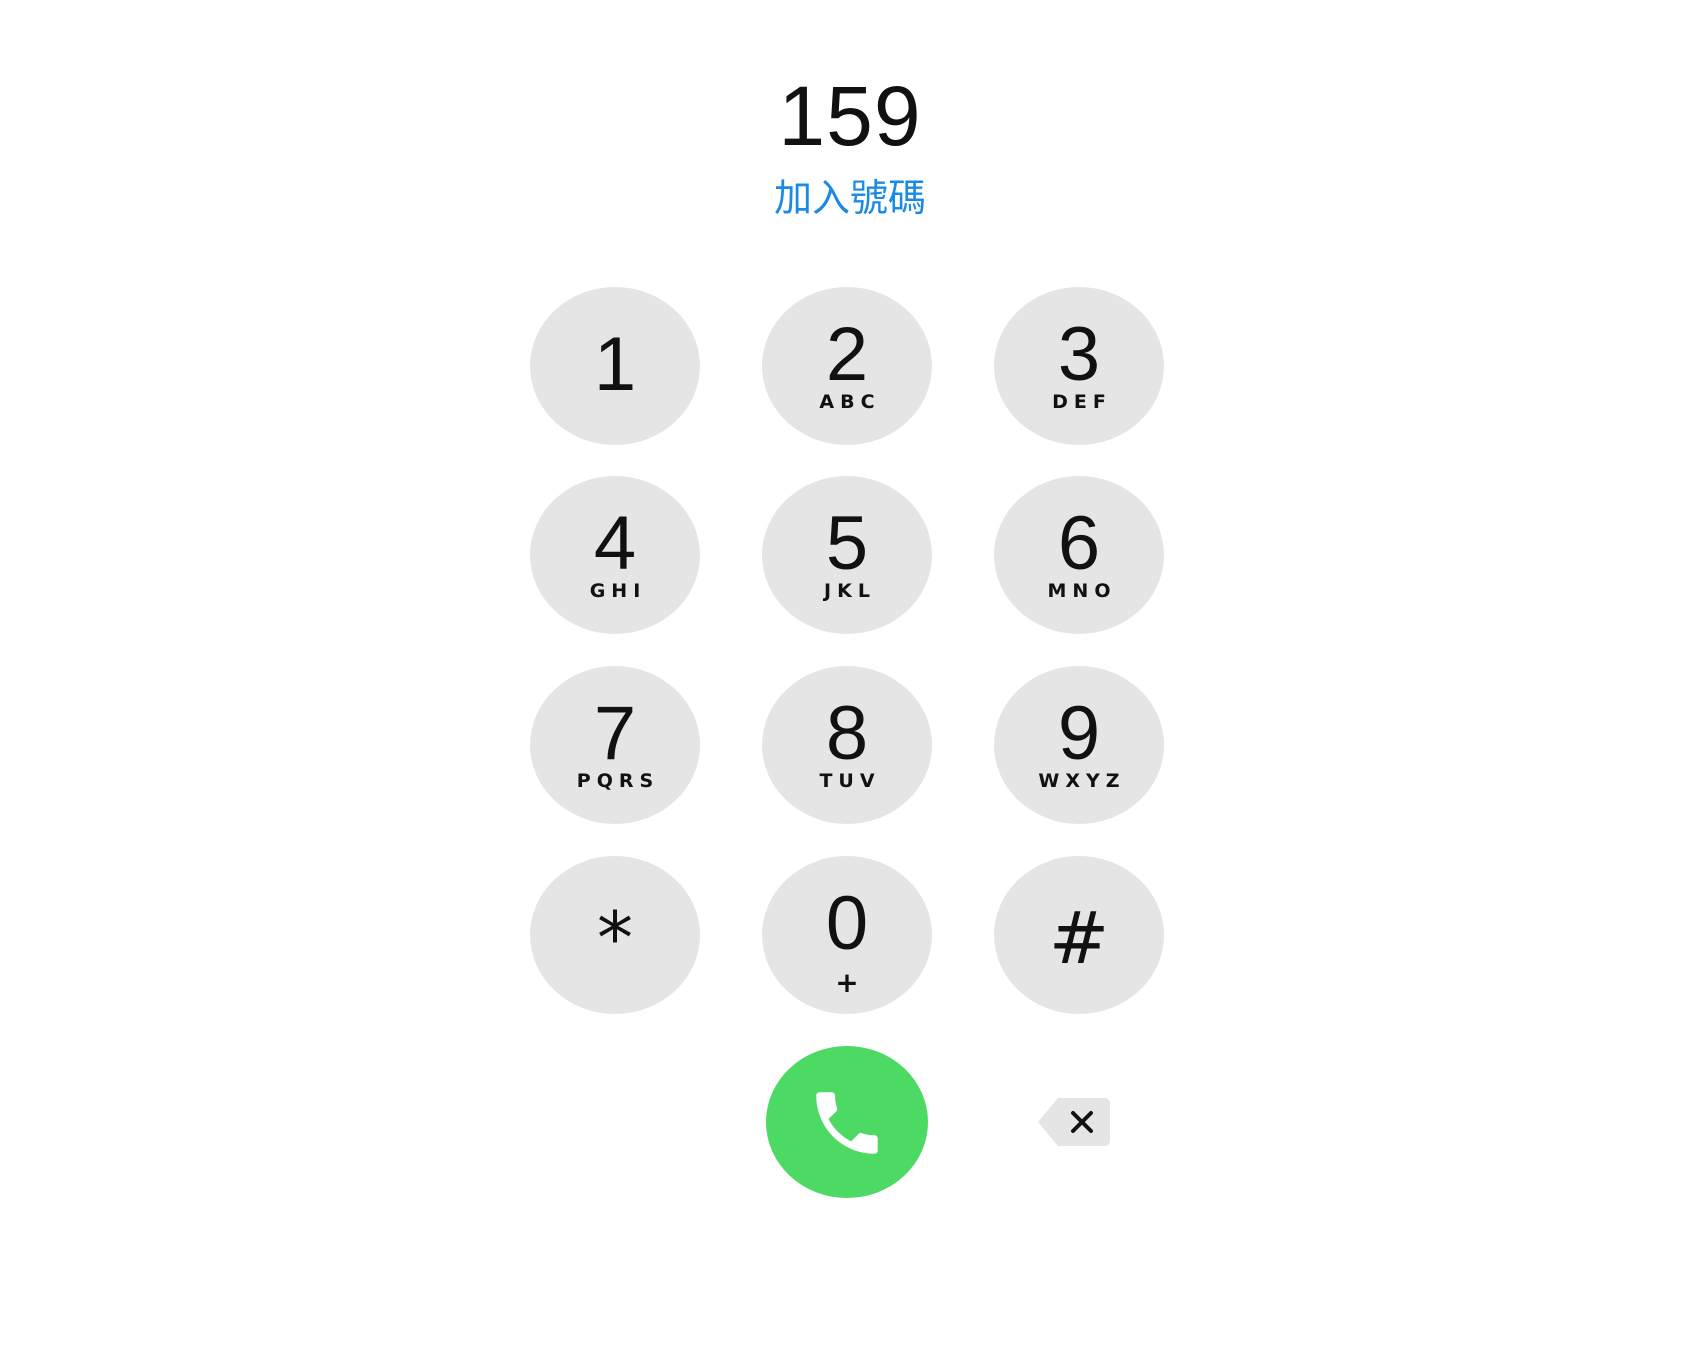  Describe the element at coordinates (847, 982) in the screenshot. I see `key-plus-label: +` at that location.